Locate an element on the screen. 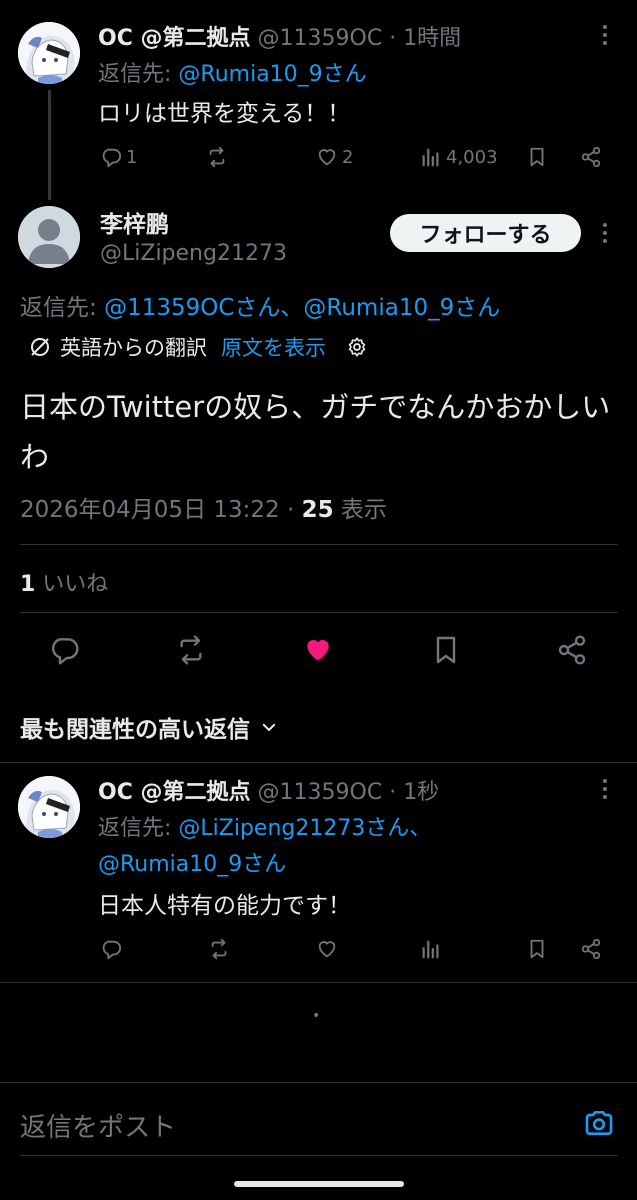 Image resolution: width=637 pixels, height=1200 pixels. like-button is located at coordinates (327, 949).